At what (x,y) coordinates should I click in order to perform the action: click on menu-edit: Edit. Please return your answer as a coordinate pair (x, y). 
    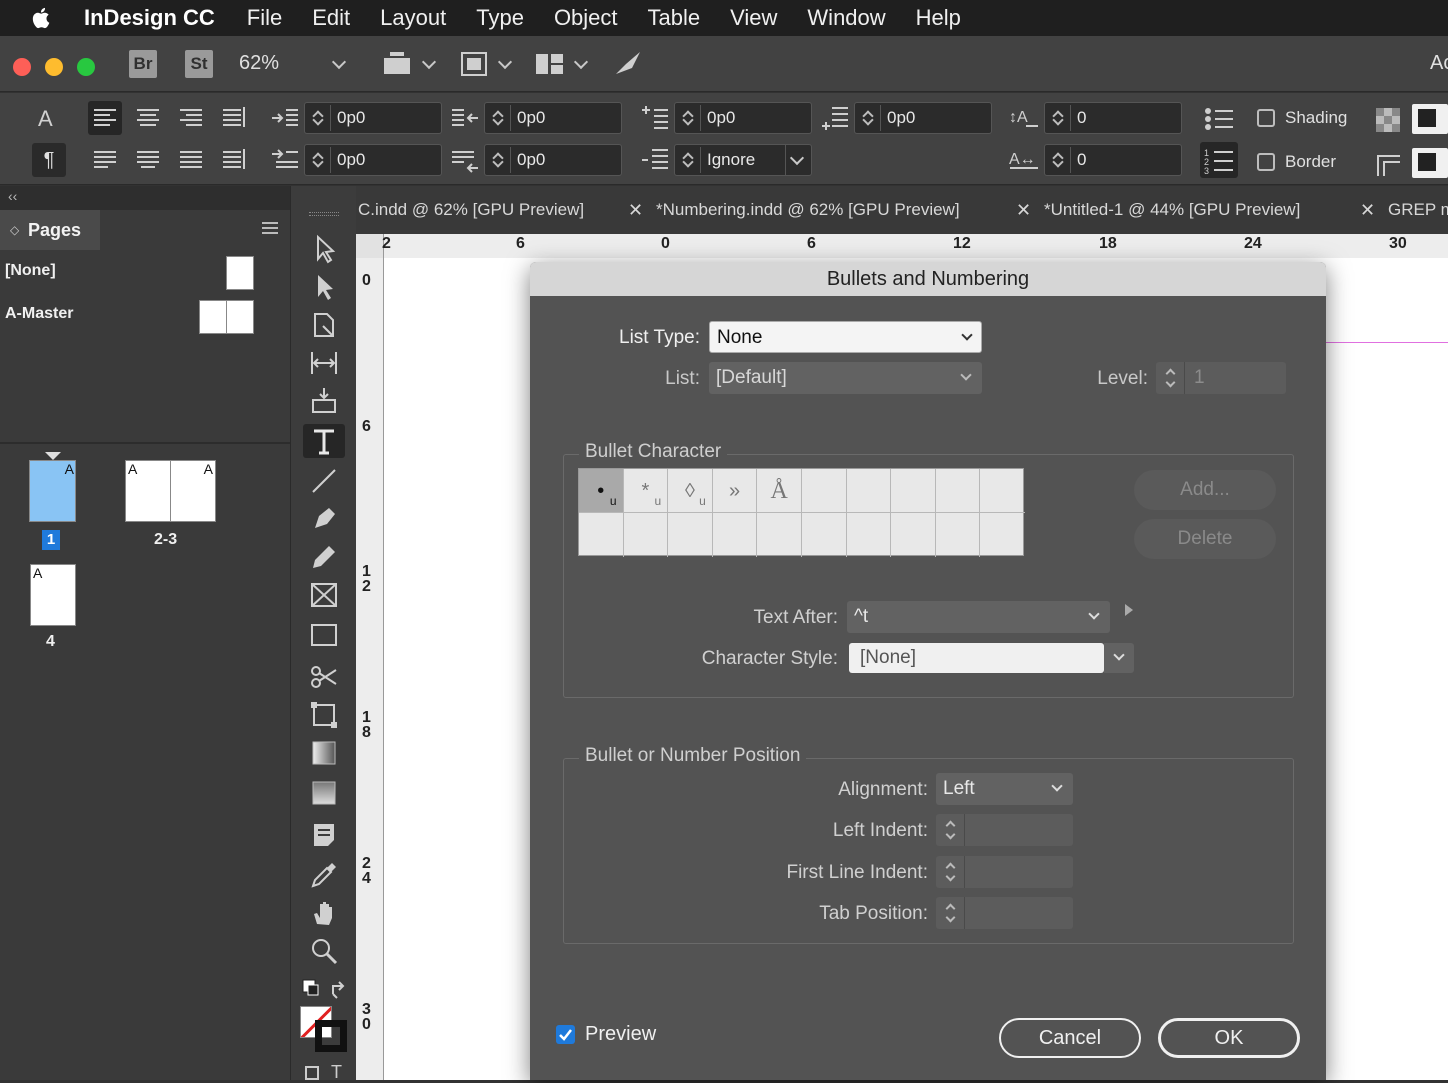
    Looking at the image, I should click on (331, 18).